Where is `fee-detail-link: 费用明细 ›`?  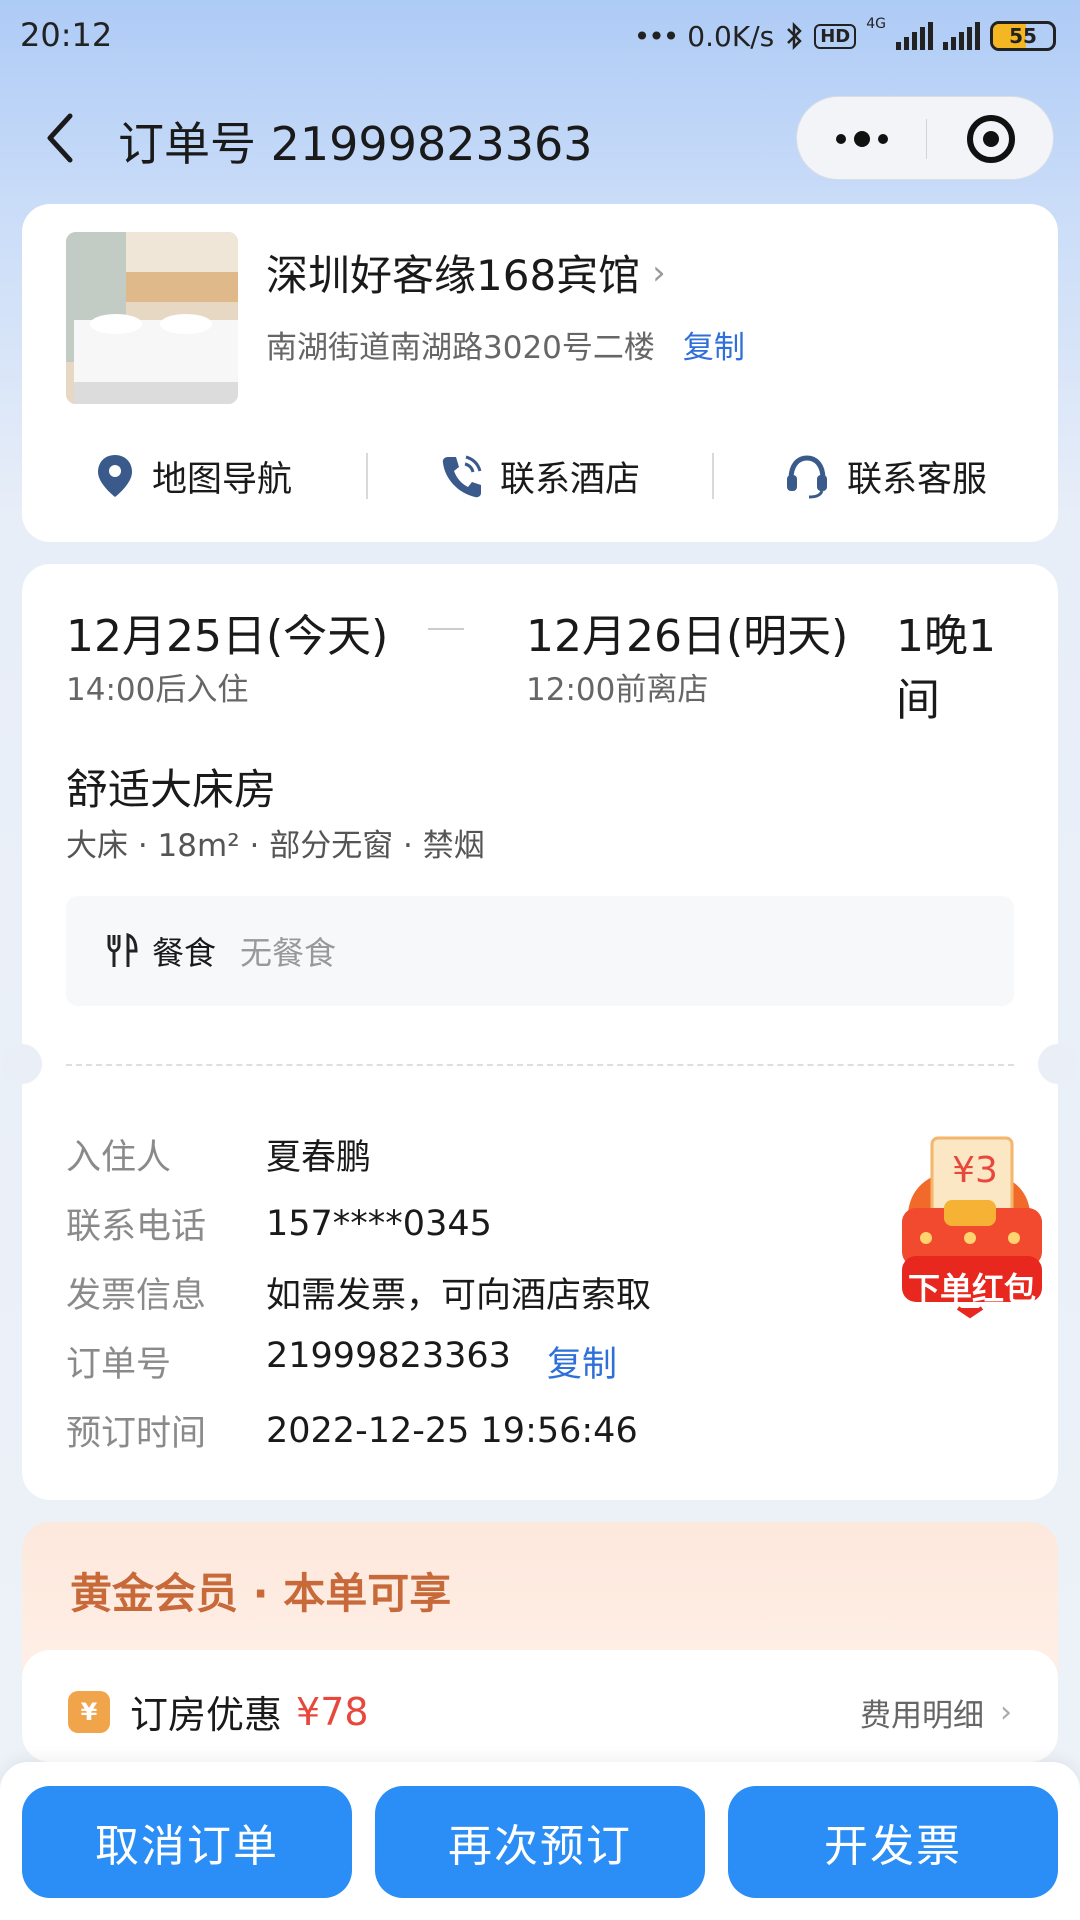 fee-detail-link: 费用明细 › is located at coordinates (936, 1712).